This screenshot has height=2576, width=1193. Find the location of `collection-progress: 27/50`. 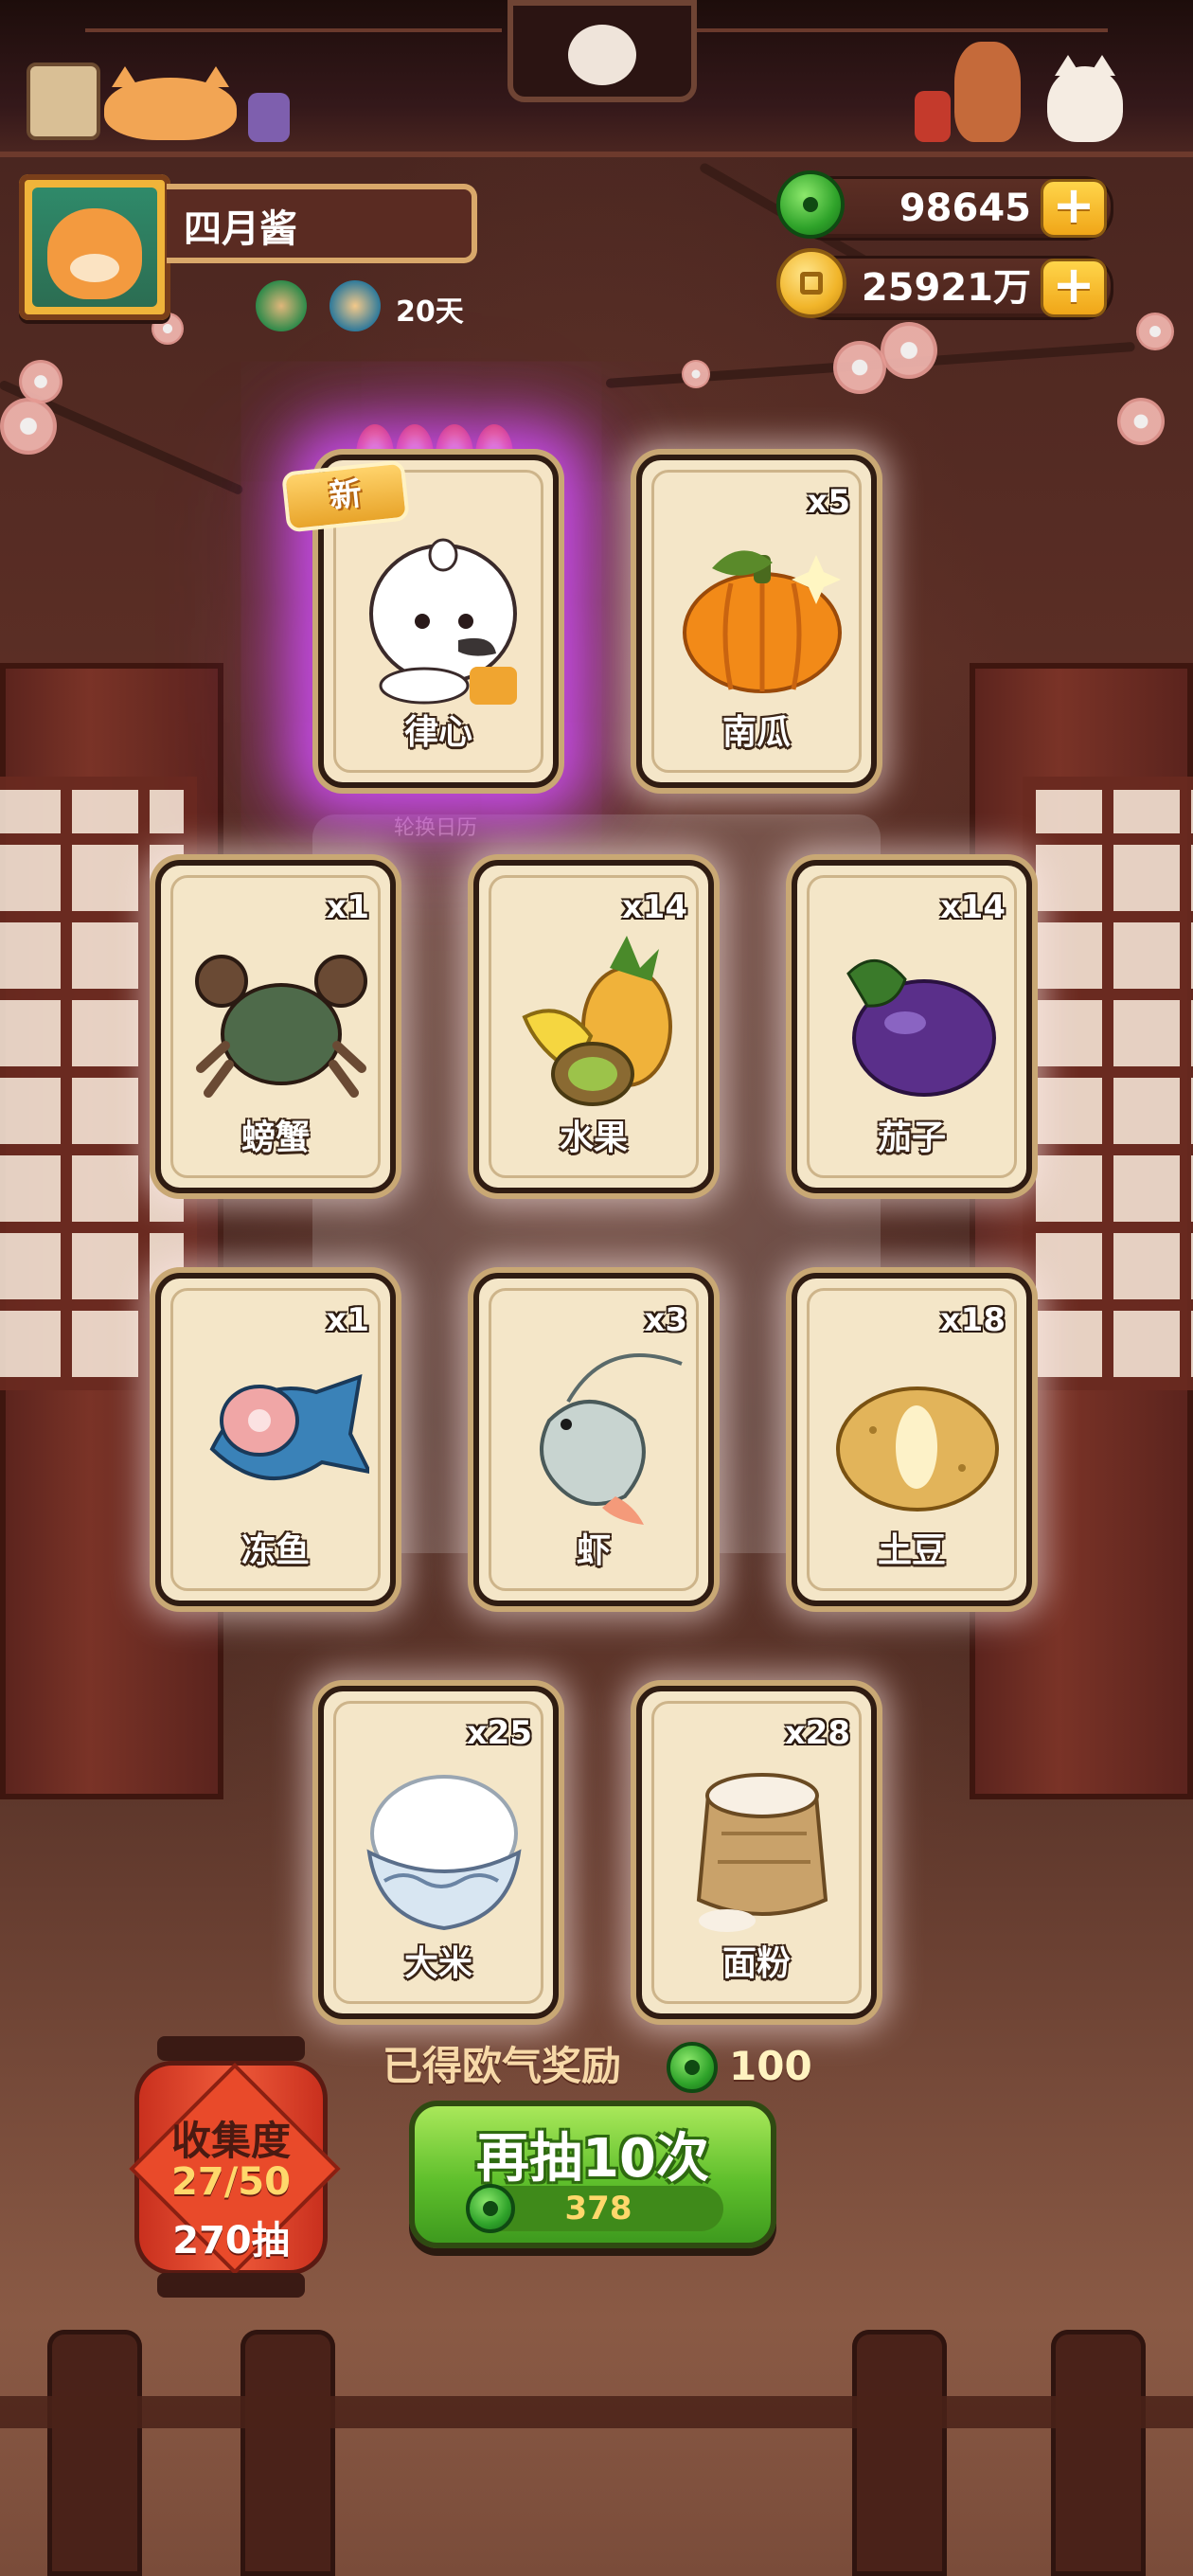

collection-progress: 27/50 is located at coordinates (231, 2182).